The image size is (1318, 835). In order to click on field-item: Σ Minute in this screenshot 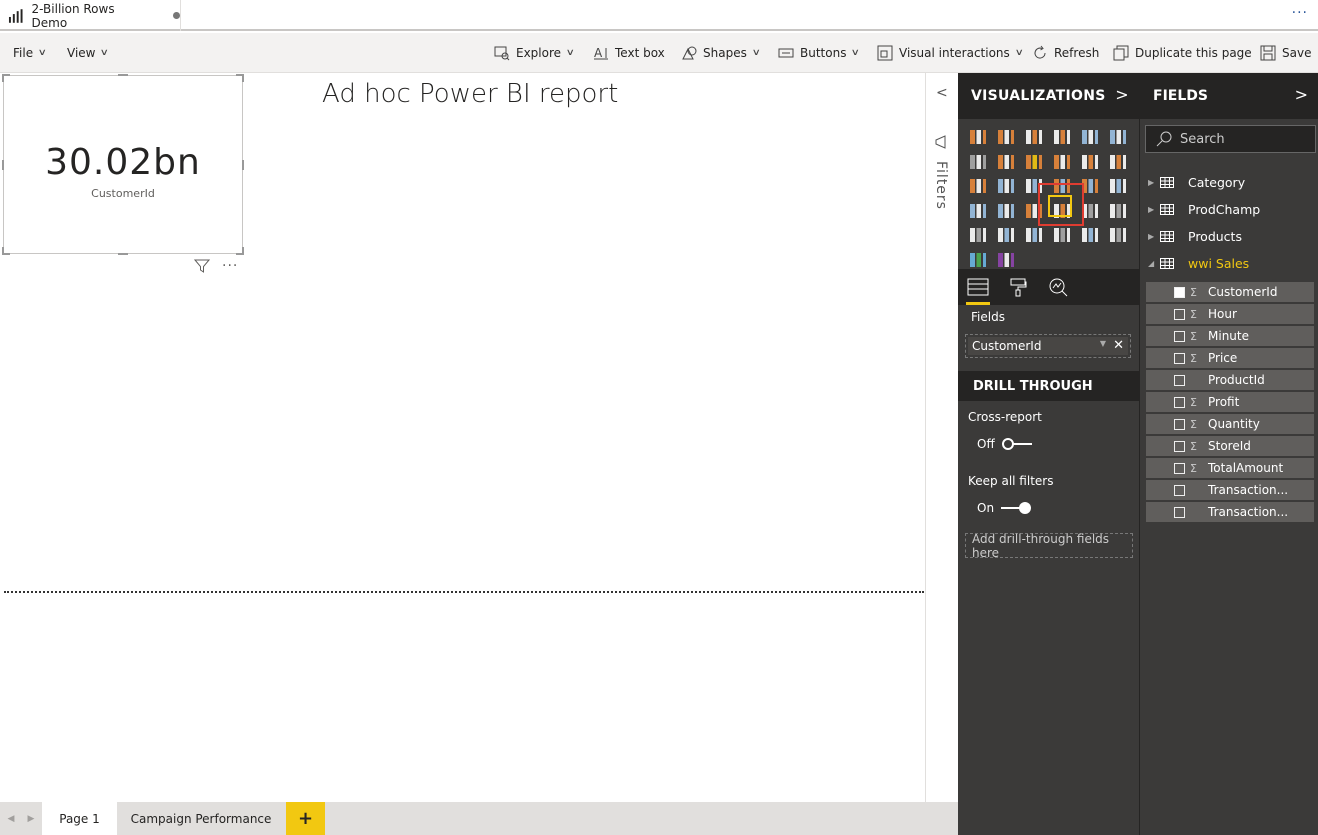, I will do `click(1230, 336)`.